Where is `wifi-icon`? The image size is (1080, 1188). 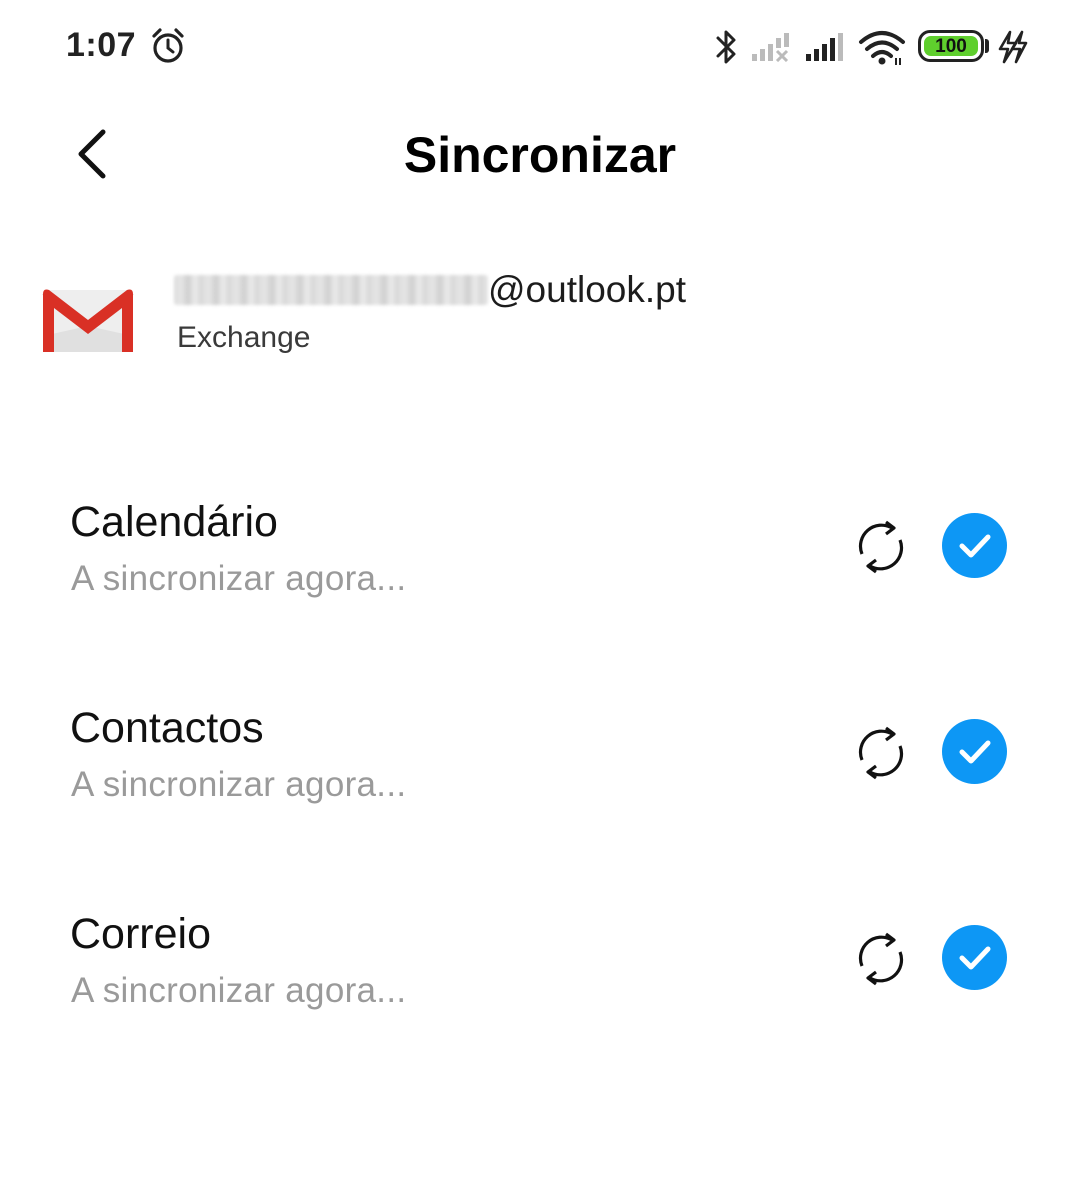
wifi-icon is located at coordinates (882, 48).